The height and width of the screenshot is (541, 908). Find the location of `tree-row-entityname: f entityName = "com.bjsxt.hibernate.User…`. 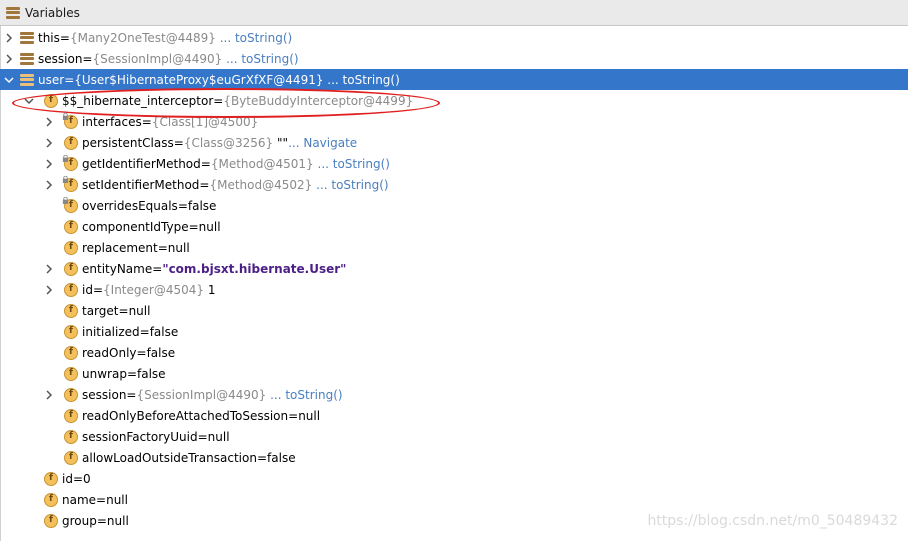

tree-row-entityname: f entityName = "com.bjsxt.hibernate.User… is located at coordinates (454, 268).